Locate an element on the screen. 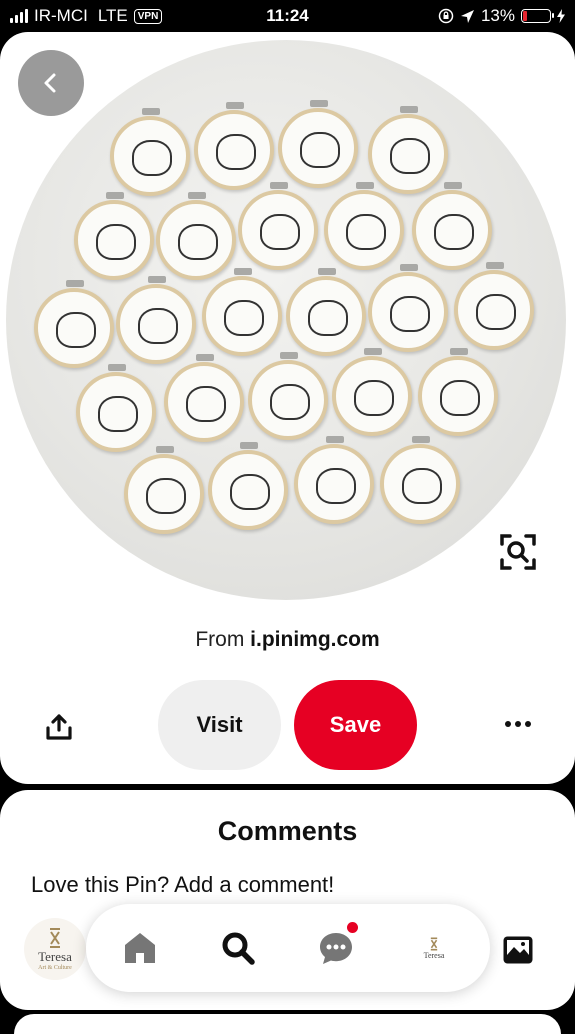 The height and width of the screenshot is (1034, 575). bottom-nav-bar: Teresa is located at coordinates (288, 948).